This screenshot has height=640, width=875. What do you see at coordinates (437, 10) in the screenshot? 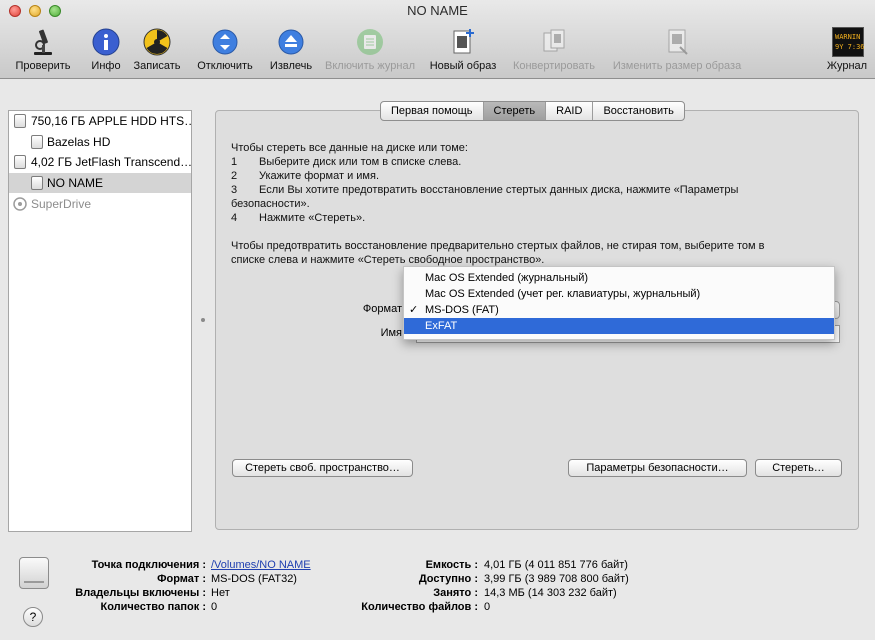
I see `window-title: NO NAME` at bounding box center [437, 10].